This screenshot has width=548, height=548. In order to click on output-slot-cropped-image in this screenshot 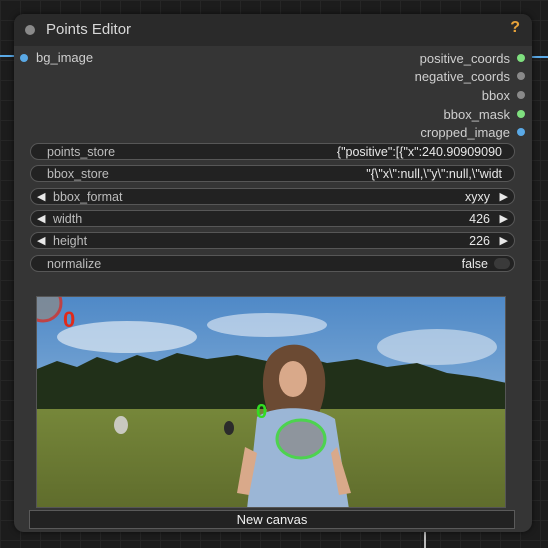, I will do `click(521, 132)`.